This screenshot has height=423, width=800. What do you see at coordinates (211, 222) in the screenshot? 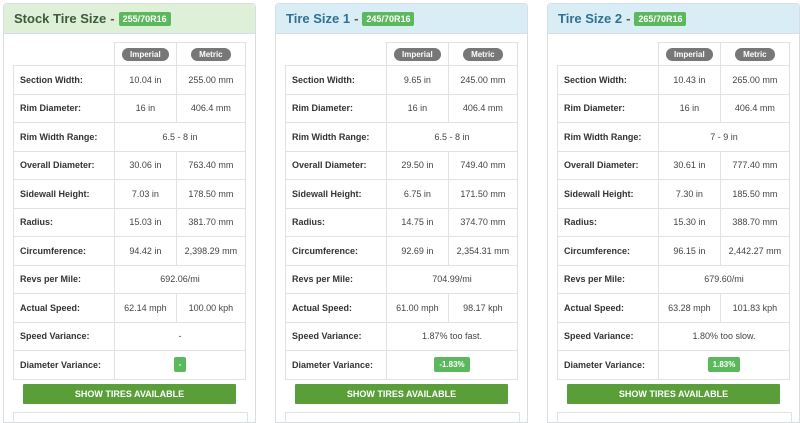
I see `metric-value: 381.70 mm` at bounding box center [211, 222].